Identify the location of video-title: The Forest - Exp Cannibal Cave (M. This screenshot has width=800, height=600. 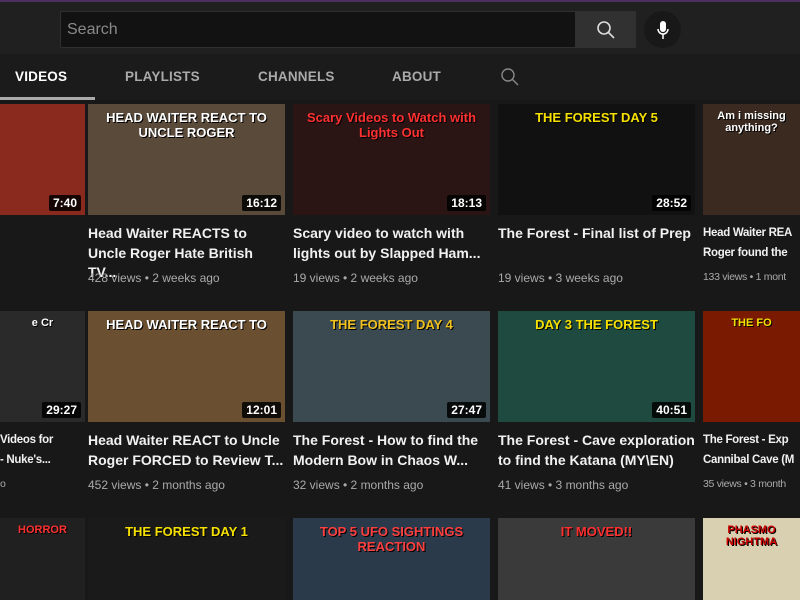
(751, 450).